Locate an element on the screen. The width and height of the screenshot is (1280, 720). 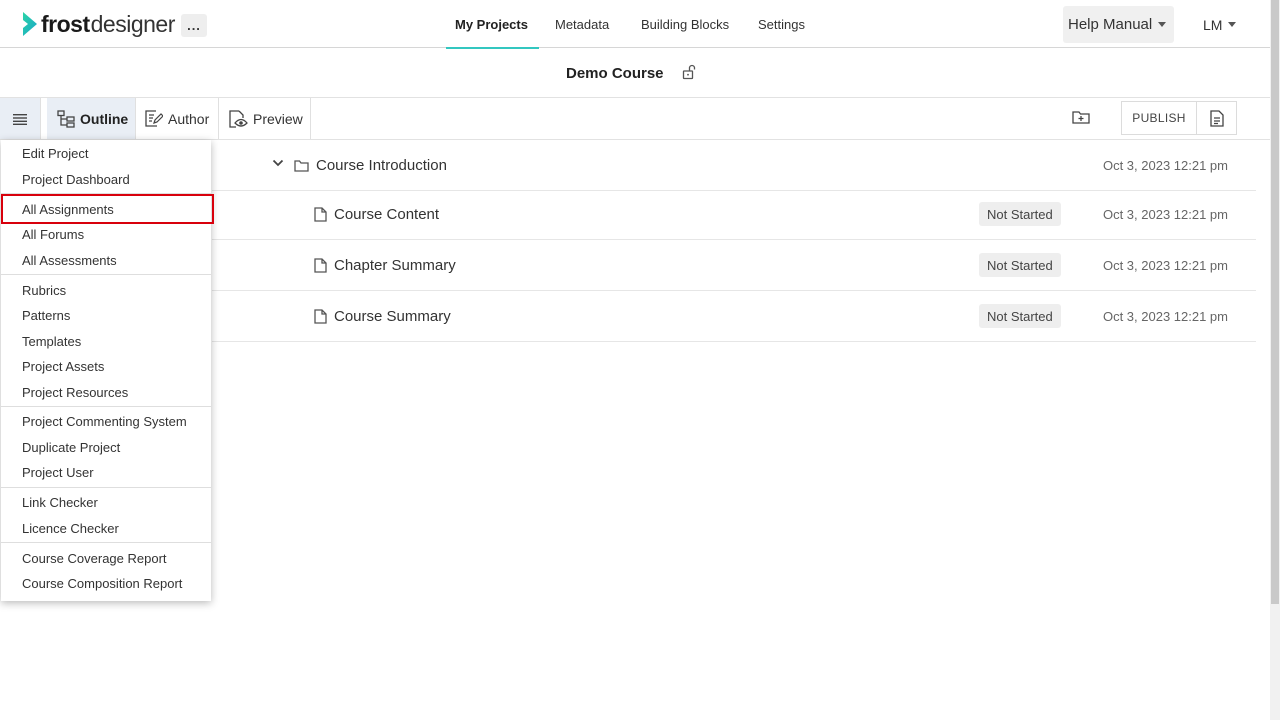
chevron-down-icon is located at coordinates (278, 163).